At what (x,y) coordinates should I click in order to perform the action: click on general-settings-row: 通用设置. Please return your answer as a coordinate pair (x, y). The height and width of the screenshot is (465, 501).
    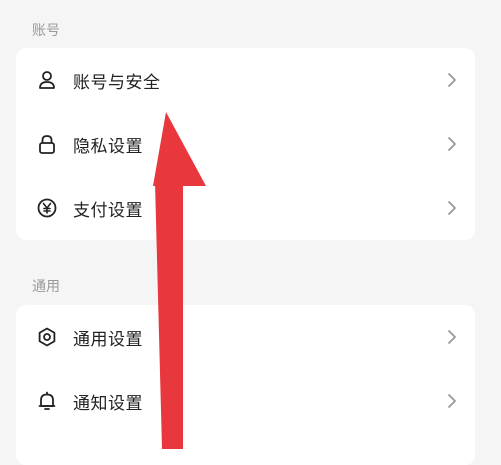
    Looking at the image, I should click on (245, 337).